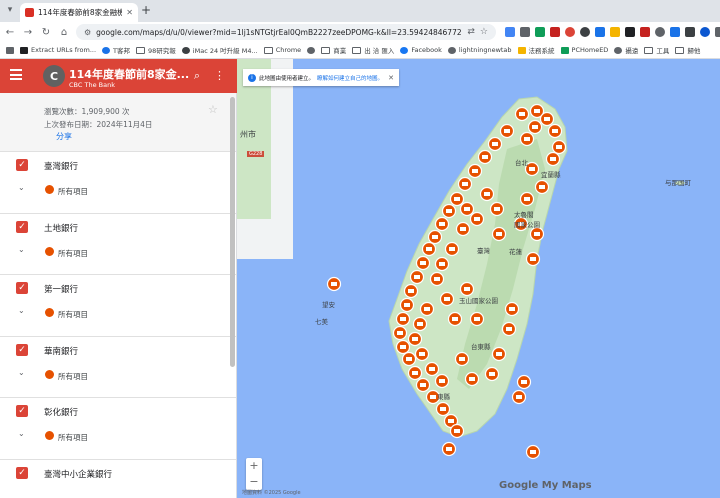 The image size is (720, 498). I want to click on bookmark-item: 商業, so click(333, 50).